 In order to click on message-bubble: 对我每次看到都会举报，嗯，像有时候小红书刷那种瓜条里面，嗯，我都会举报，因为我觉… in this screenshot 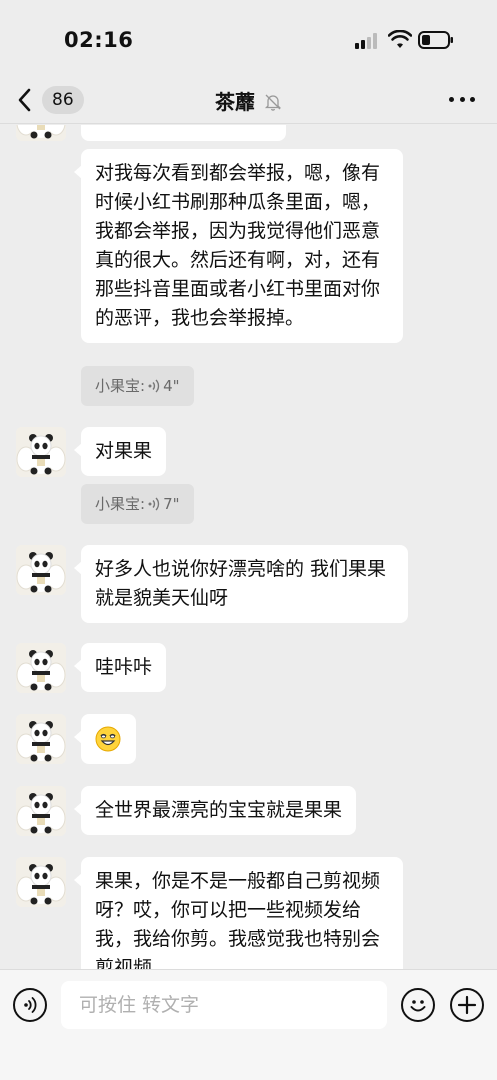, I will do `click(238, 246)`.